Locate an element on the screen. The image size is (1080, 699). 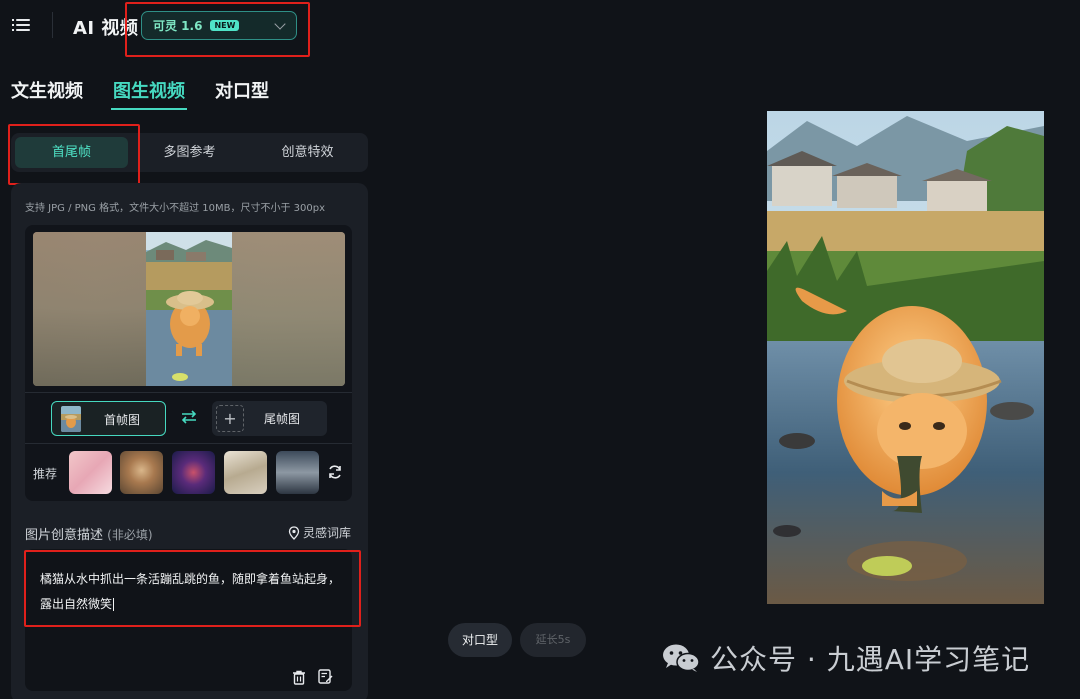
description-title: 图片创意描述 is located at coordinates (64, 535).